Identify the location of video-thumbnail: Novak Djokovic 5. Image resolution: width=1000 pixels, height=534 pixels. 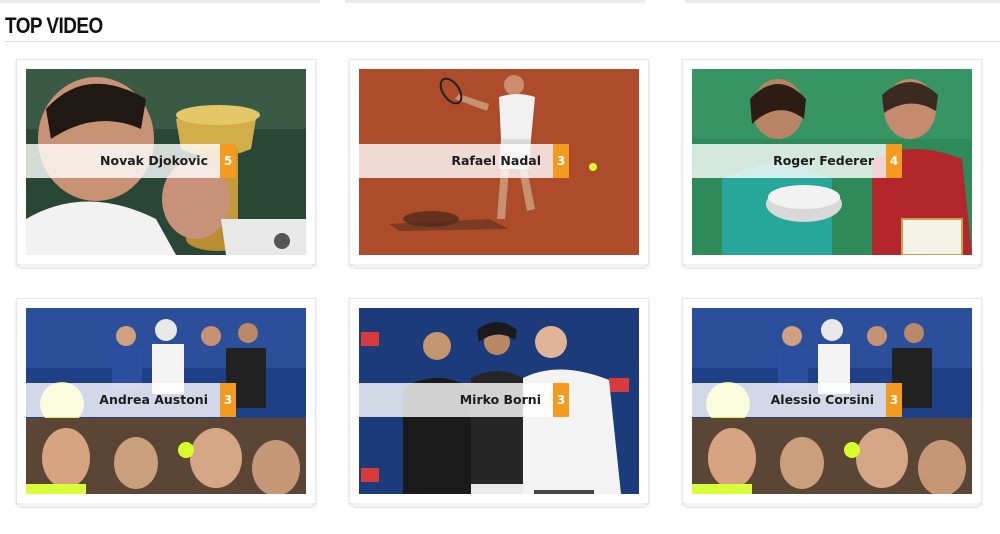
(166, 162).